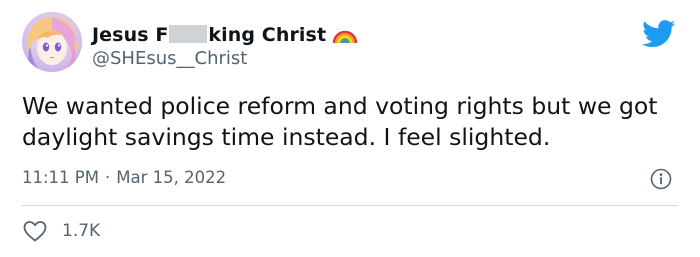 The width and height of the screenshot is (700, 257). I want to click on author-name-suffix: king Christ, so click(267, 35).